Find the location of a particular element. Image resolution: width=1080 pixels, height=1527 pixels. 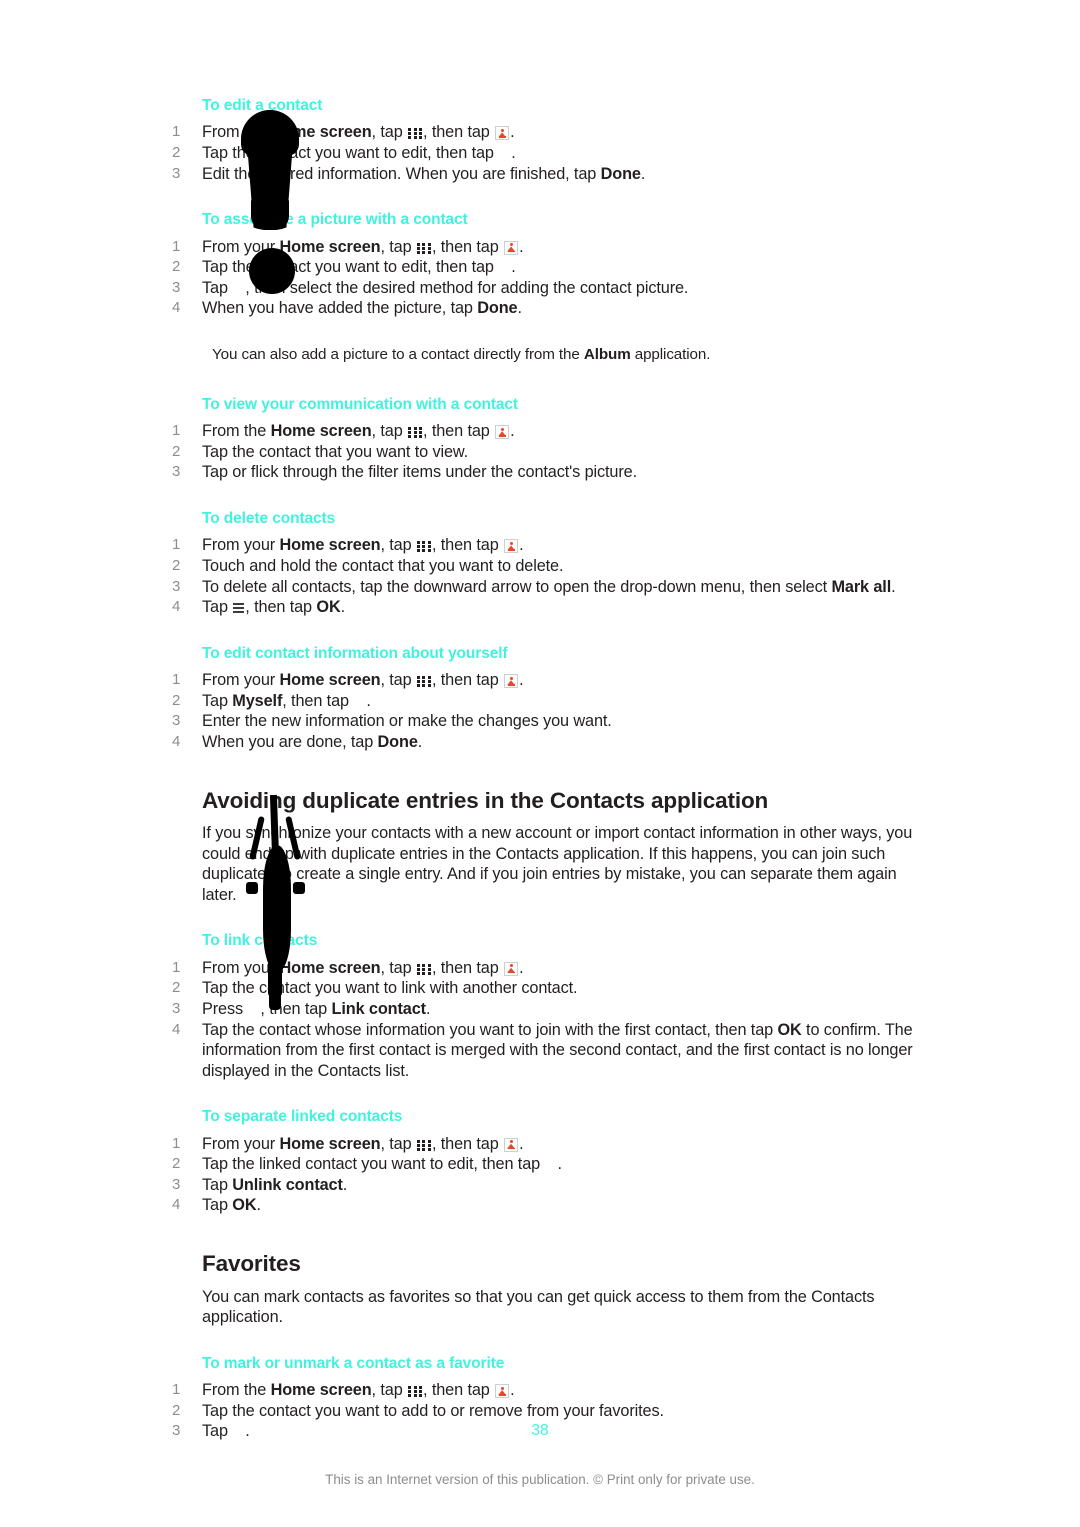

overlay-artifact-figure-hand-right is located at coordinates (299, 888).